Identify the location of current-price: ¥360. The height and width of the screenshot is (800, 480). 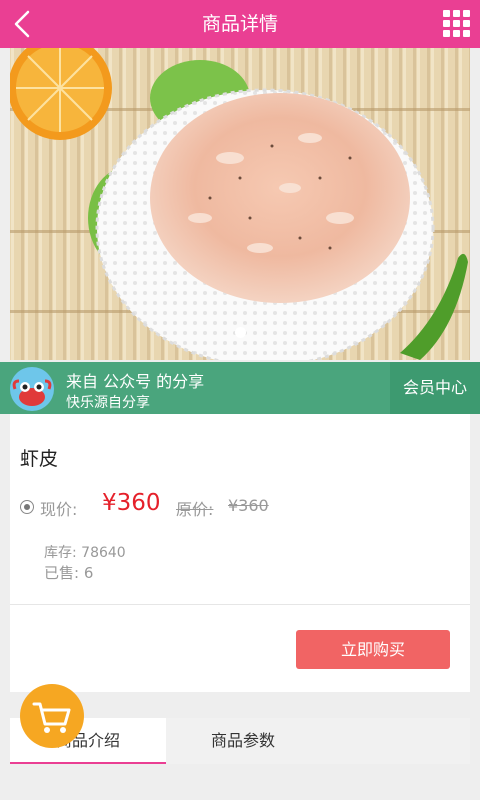
(131, 503).